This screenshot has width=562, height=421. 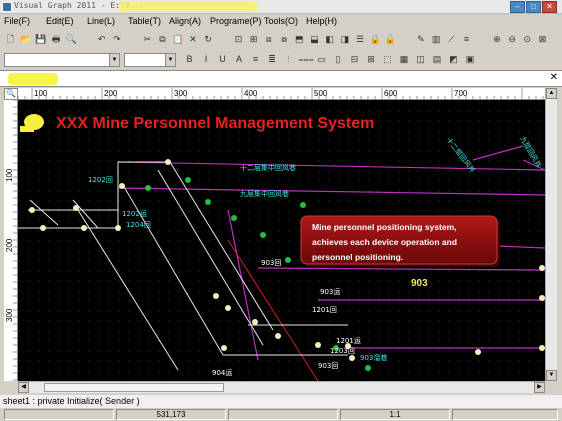 I want to click on copy-format-icon: ⊡, so click(x=238, y=39).